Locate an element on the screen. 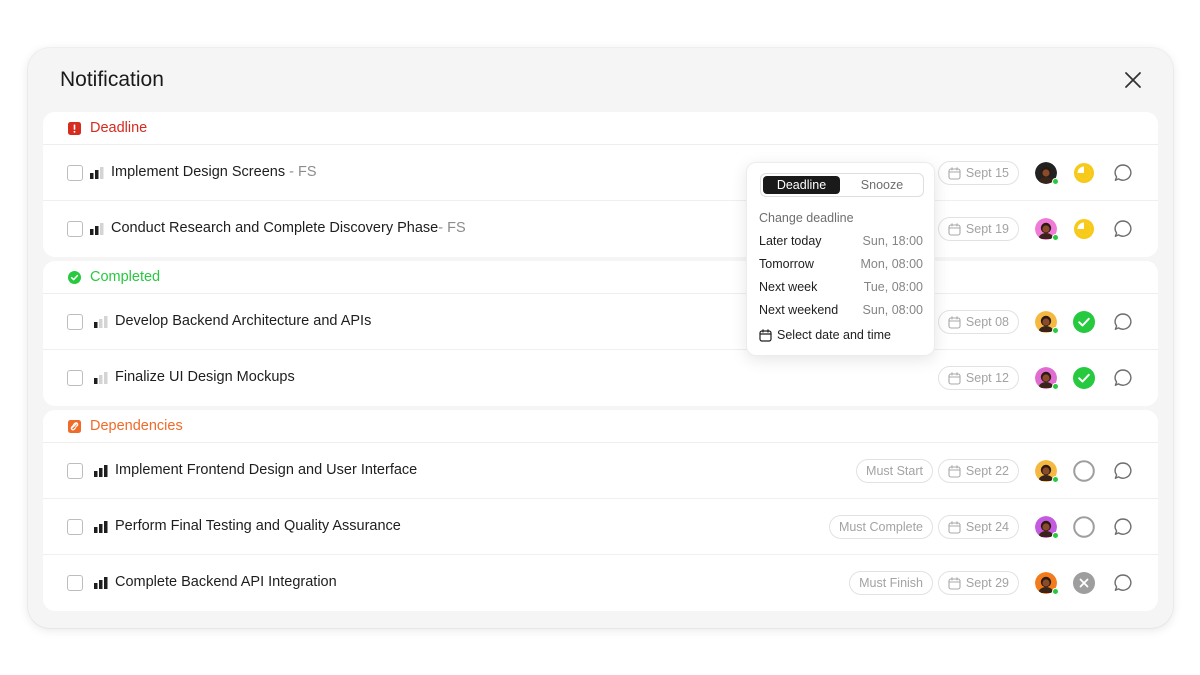 The height and width of the screenshot is (675, 1200). section-label: Dependencies is located at coordinates (136, 426).